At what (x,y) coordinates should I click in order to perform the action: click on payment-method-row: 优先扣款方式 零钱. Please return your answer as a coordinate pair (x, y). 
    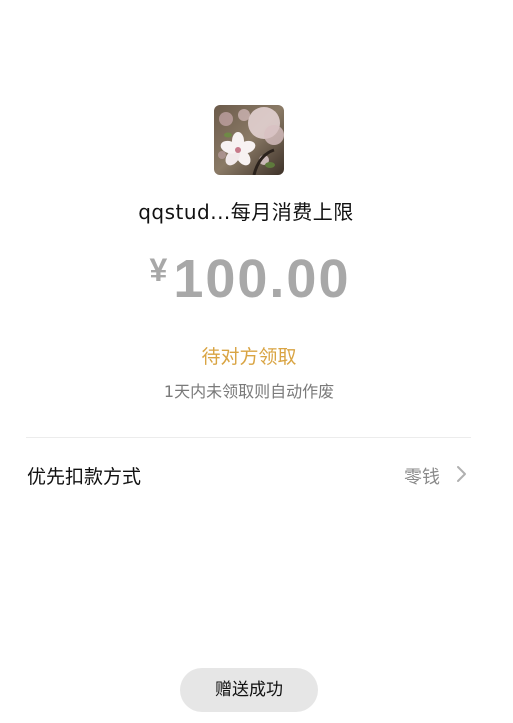
    Looking at the image, I should click on (256, 475).